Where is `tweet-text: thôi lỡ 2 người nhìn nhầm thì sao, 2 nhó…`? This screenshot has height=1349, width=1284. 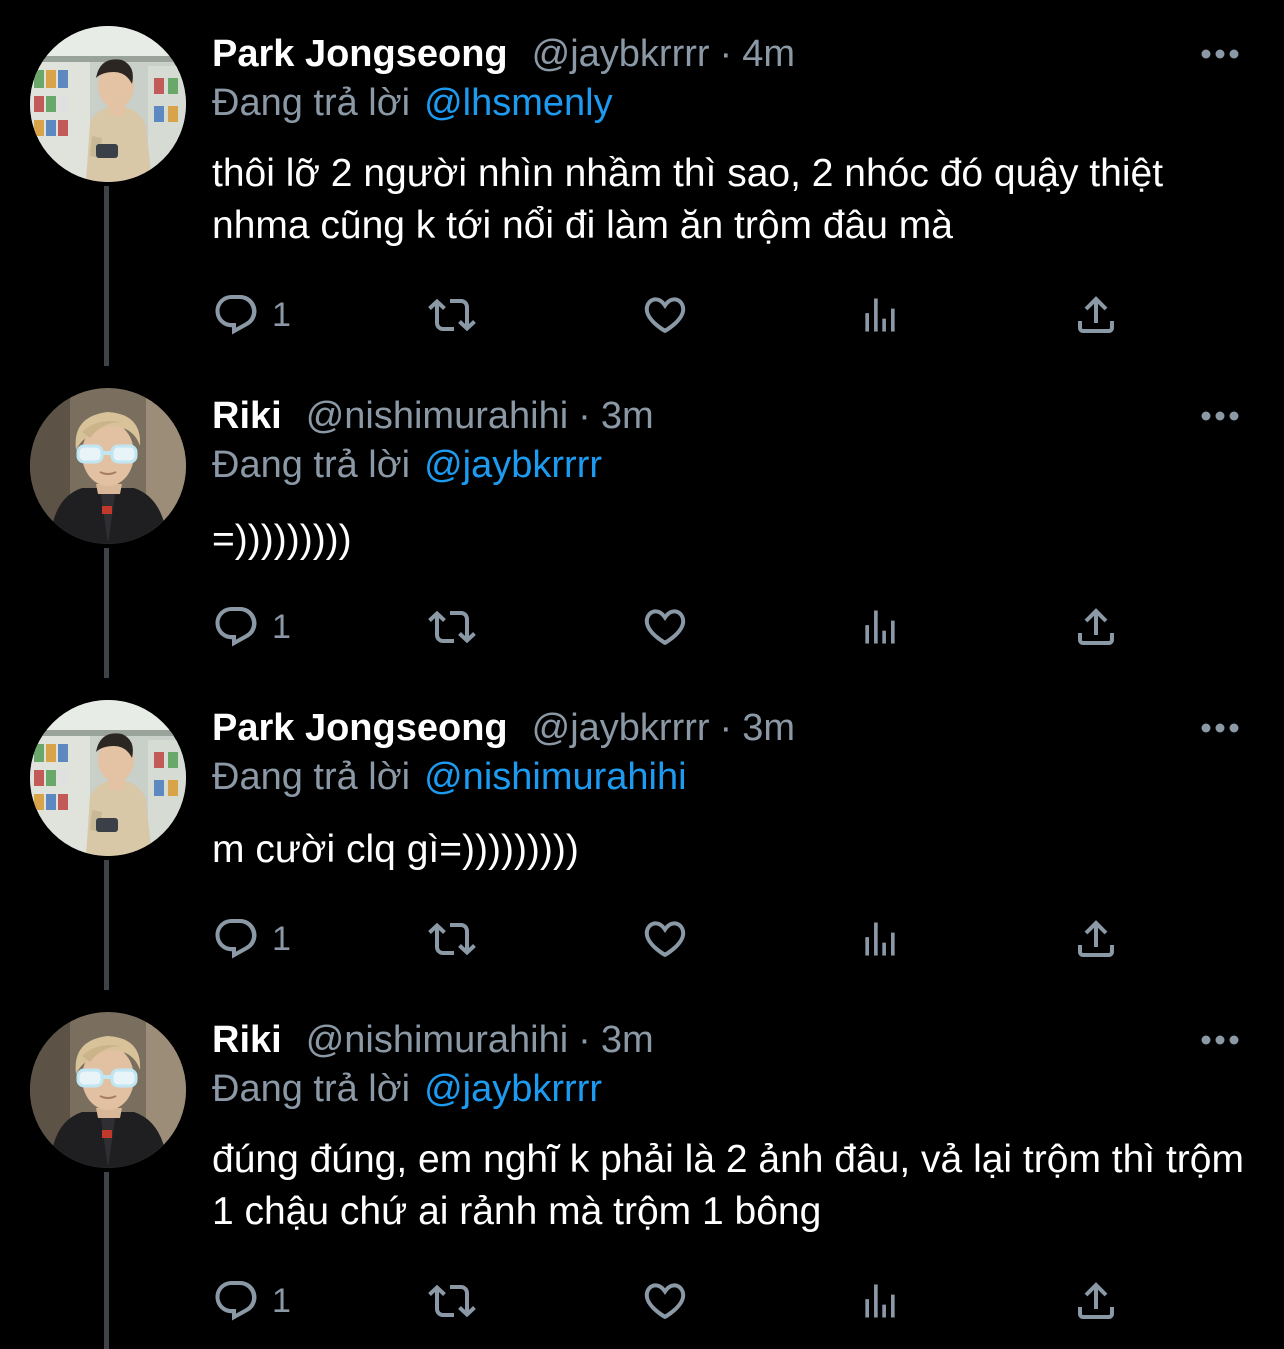 tweet-text: thôi lỡ 2 người nhìn nhầm thì sao, 2 nhó… is located at coordinates (688, 199).